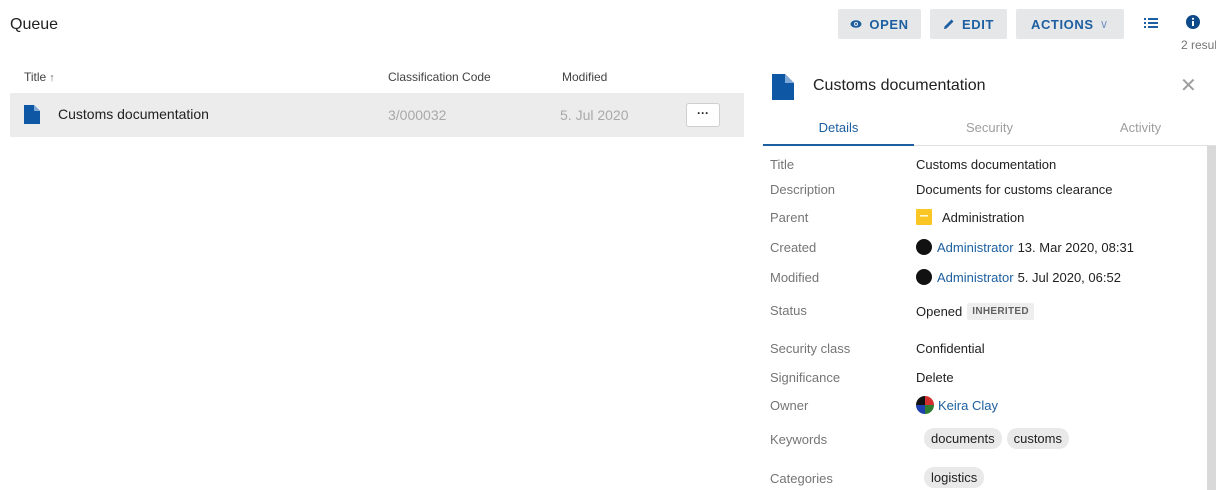 The width and height of the screenshot is (1216, 490). I want to click on value-created: Administrator 13. Mar 2020, 08:31, so click(1025, 247).